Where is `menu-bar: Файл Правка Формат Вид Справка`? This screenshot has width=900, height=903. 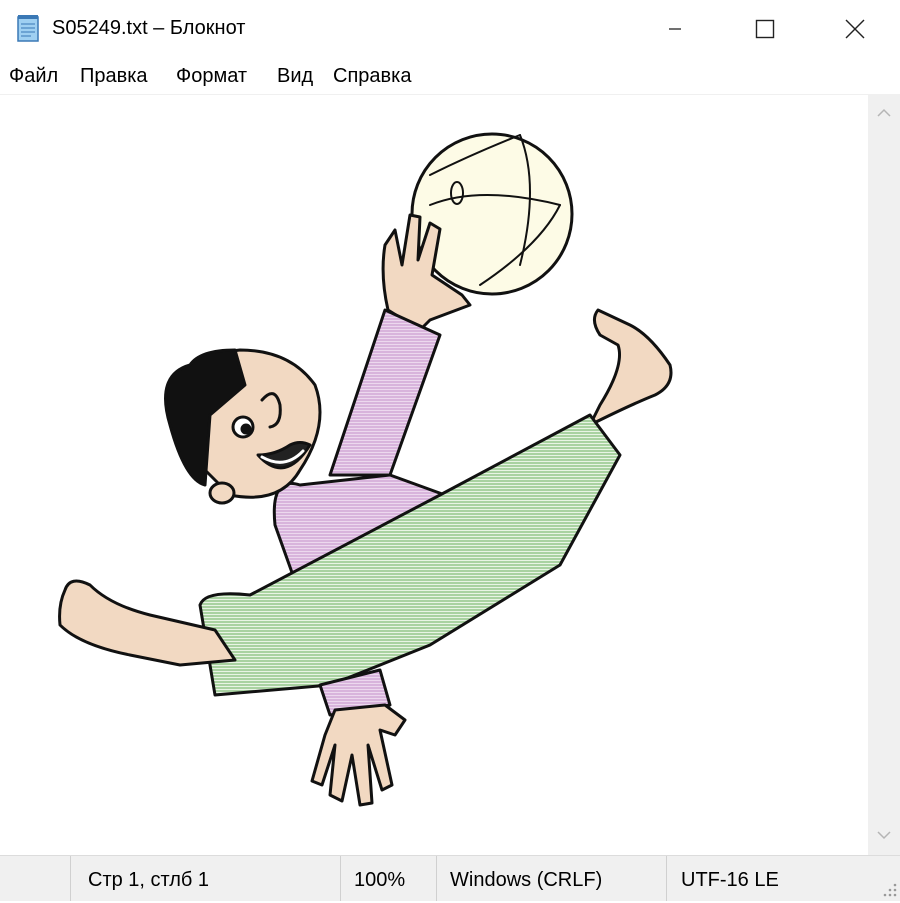
menu-bar: Файл Правка Формат Вид Справка is located at coordinates (450, 76).